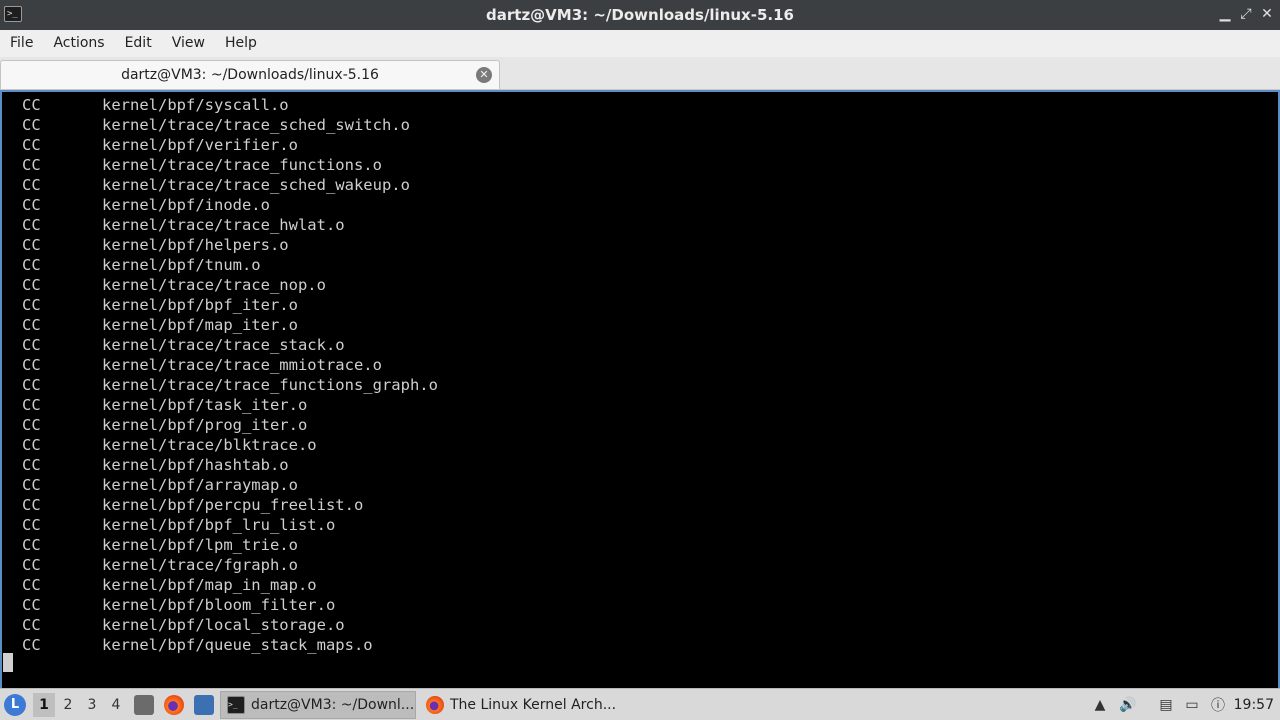  I want to click on terminal-line: CC kernel/bpf/prog_iter.o, so click(230, 425).